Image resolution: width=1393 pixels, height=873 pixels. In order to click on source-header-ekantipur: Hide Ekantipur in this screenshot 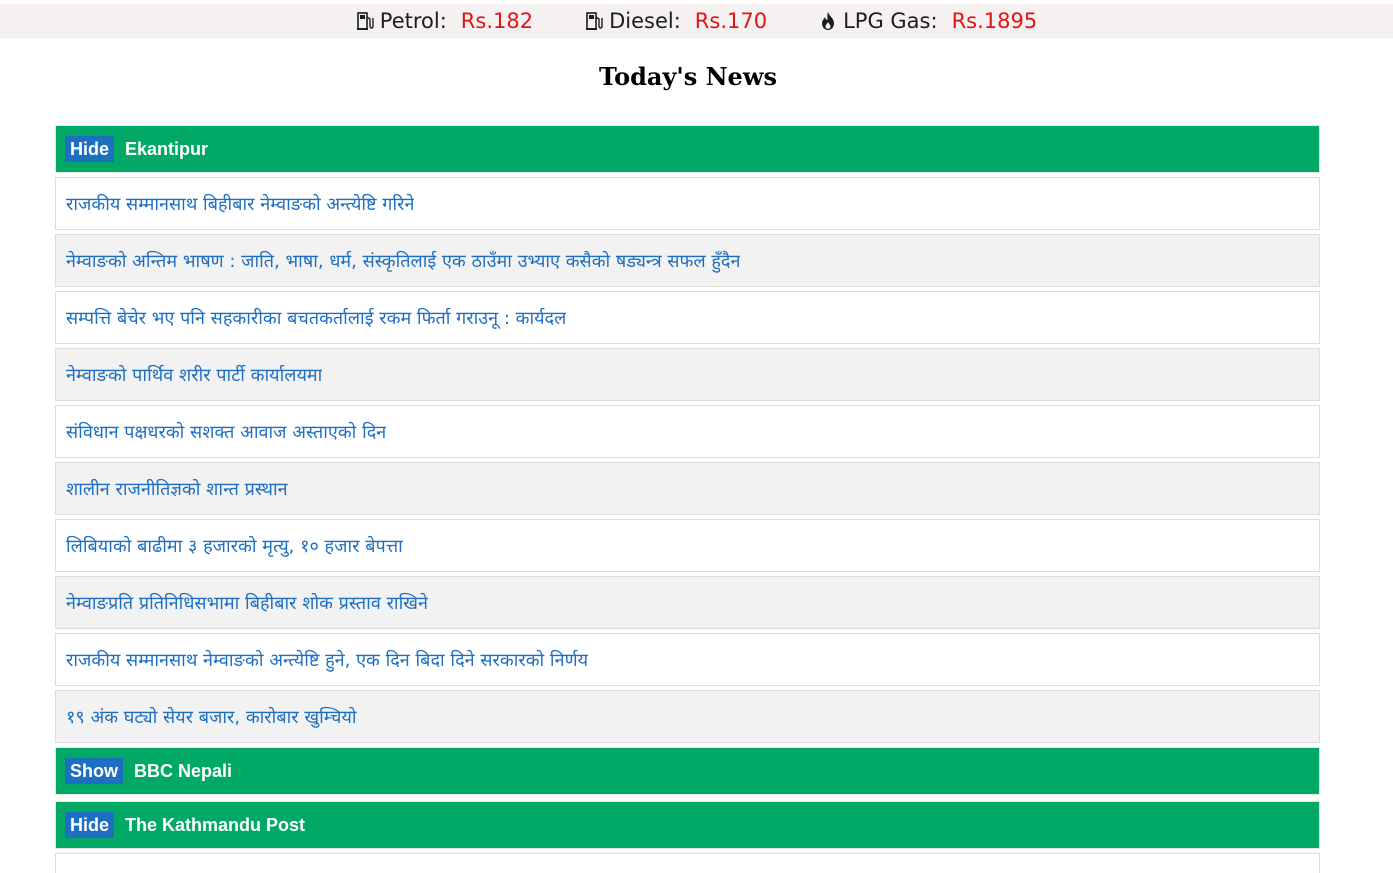, I will do `click(687, 149)`.